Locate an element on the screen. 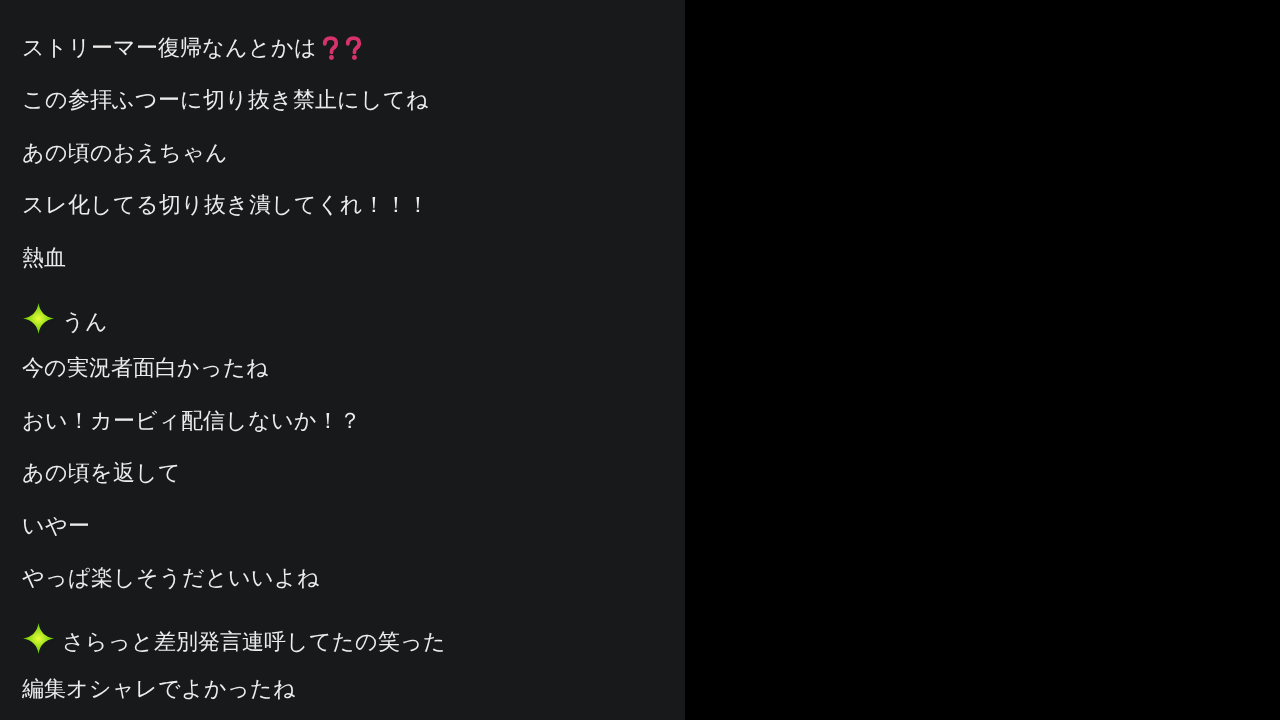  chat-message: スレ化してる切り抜き潰してくれ！！！ is located at coordinates (225, 205).